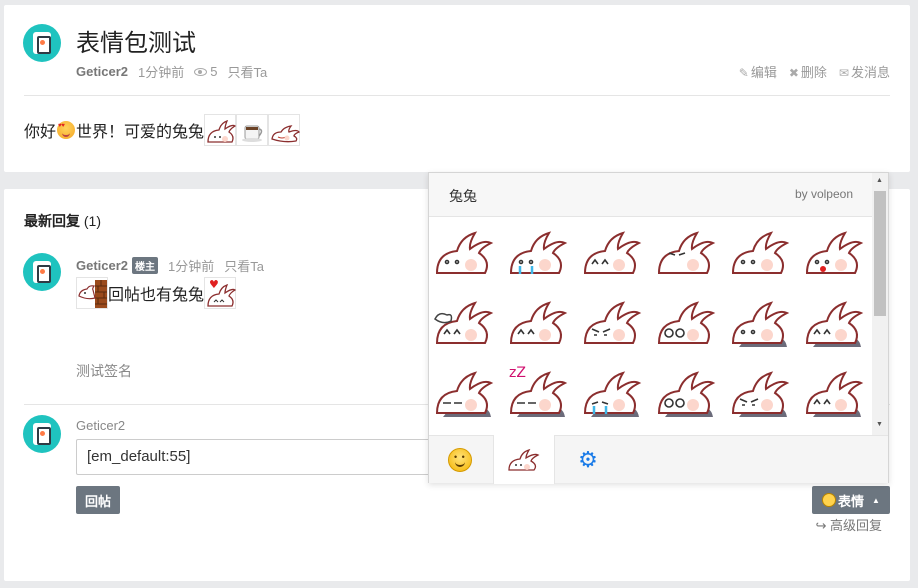 Image resolution: width=918 pixels, height=588 pixels. I want to click on gear-icon: ⚙, so click(588, 459).